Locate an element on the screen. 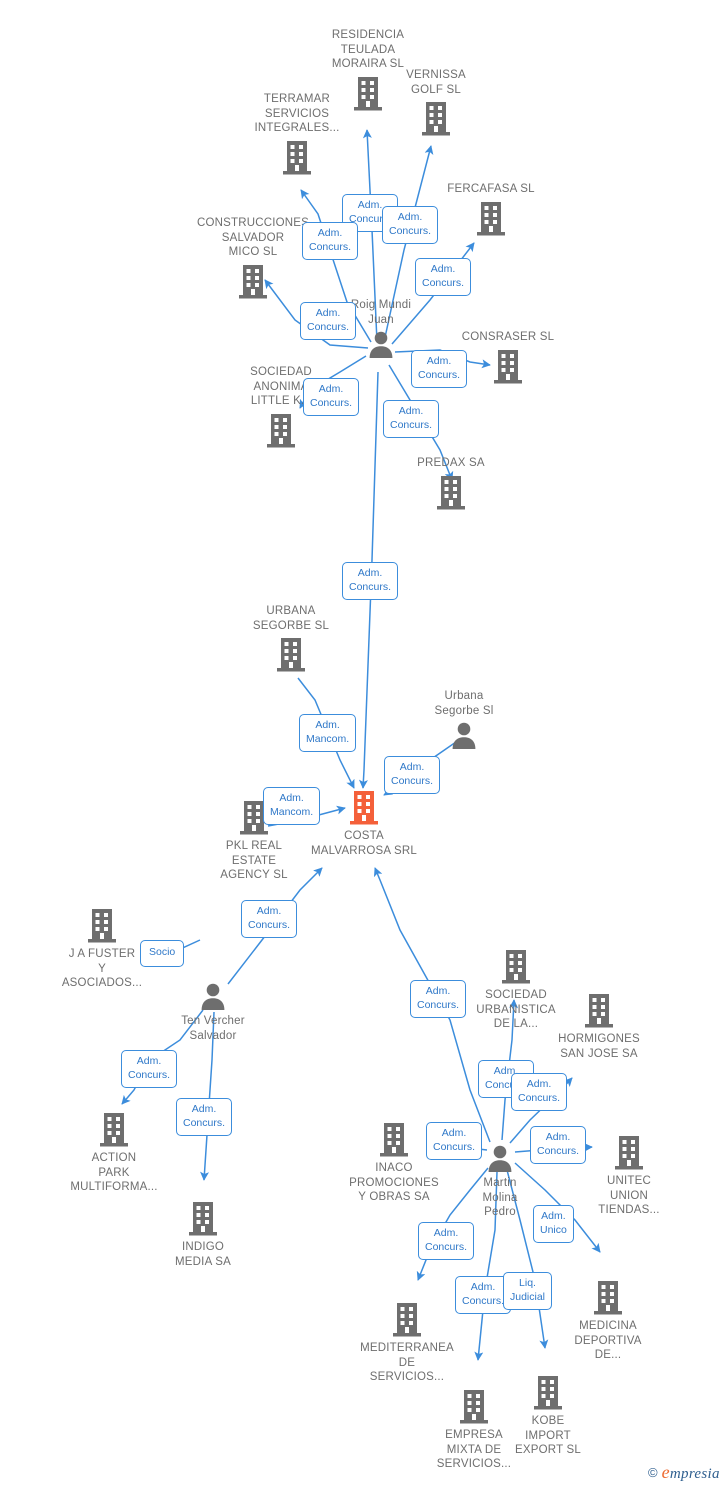  node-label: HORMIGONES SAN JOSE SA is located at coordinates (599, 1046).